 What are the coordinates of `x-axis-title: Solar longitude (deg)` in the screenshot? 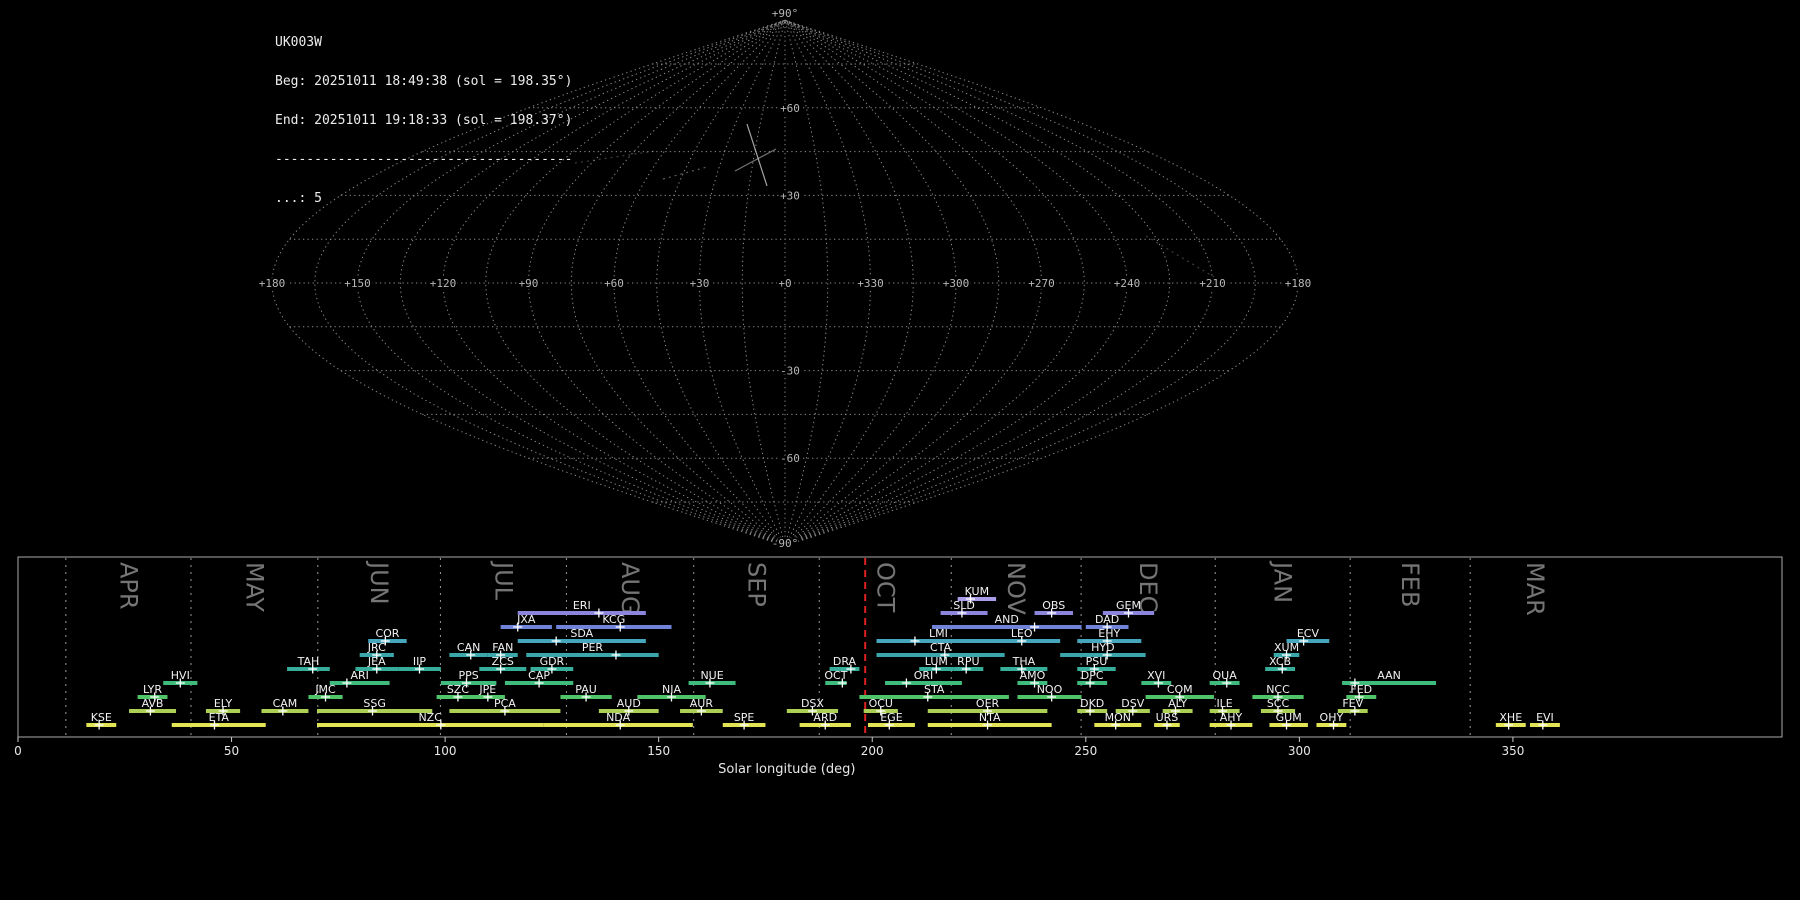 It's located at (786, 769).